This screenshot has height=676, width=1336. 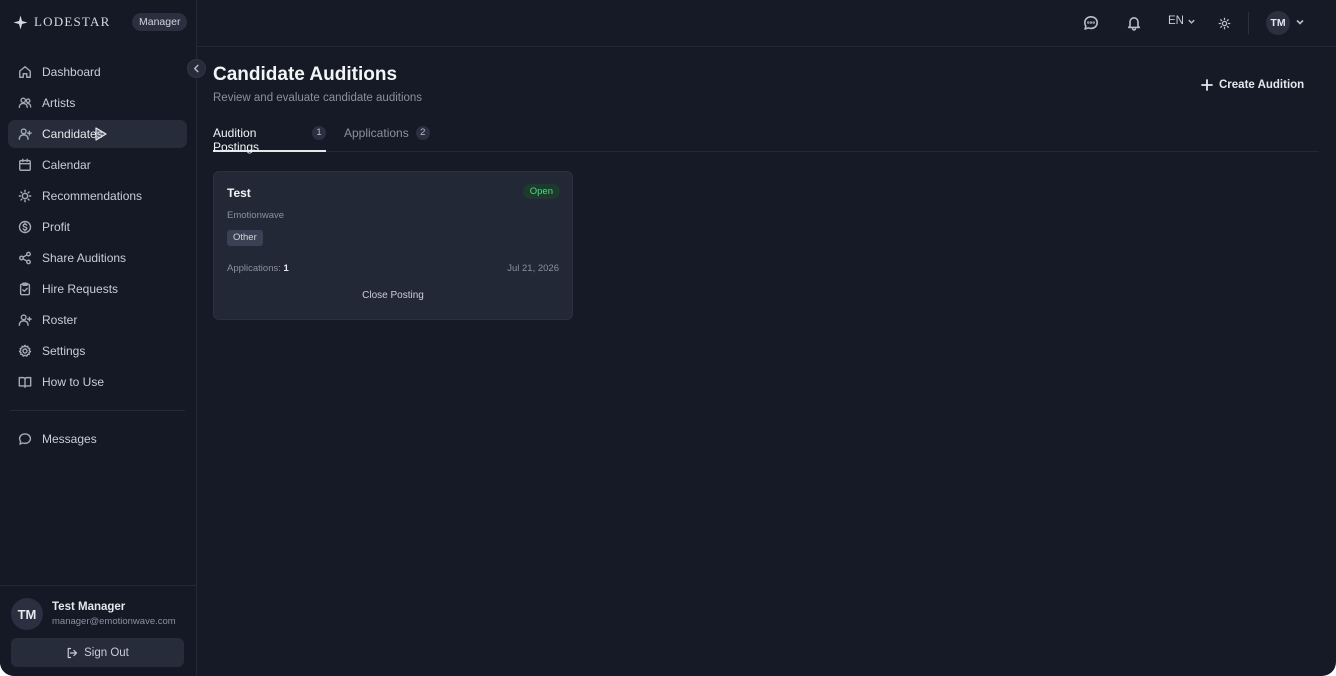 I want to click on chevron-left-icon, so click(x=196, y=68).